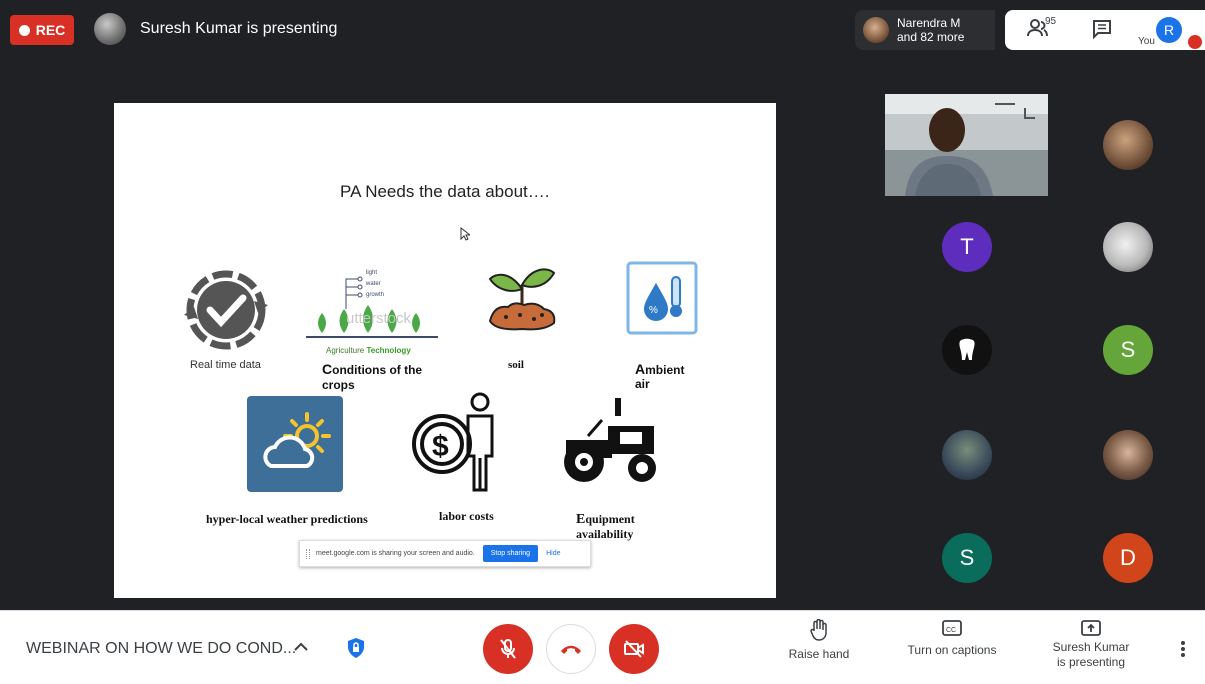 The width and height of the screenshot is (1205, 684). Describe the element at coordinates (952, 638) in the screenshot. I see `captions-button: CC Turn on captions` at that location.